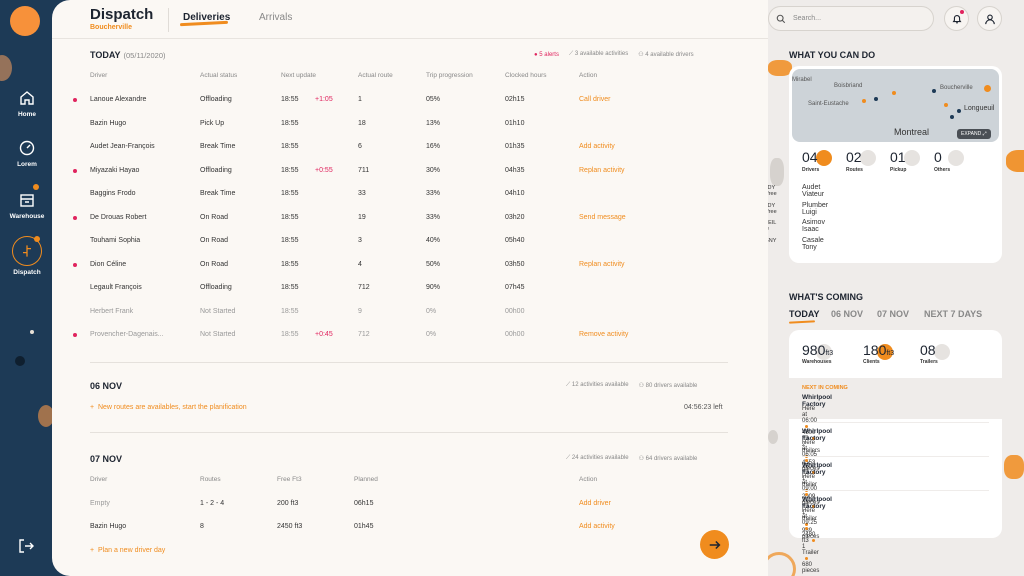 Image resolution: width=1024 pixels, height=576 pixels. What do you see at coordinates (168, 20) in the screenshot?
I see `header-divider` at bounding box center [168, 20].